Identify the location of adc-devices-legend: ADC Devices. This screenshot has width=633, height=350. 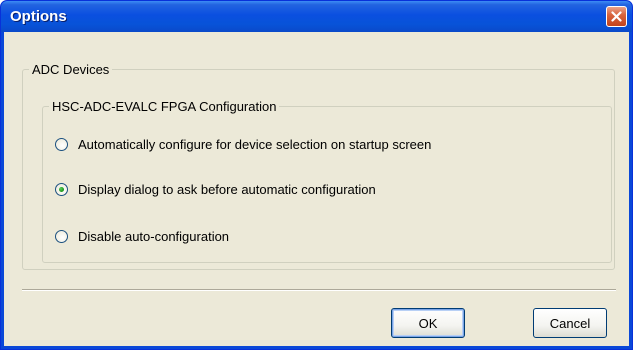
(71, 69).